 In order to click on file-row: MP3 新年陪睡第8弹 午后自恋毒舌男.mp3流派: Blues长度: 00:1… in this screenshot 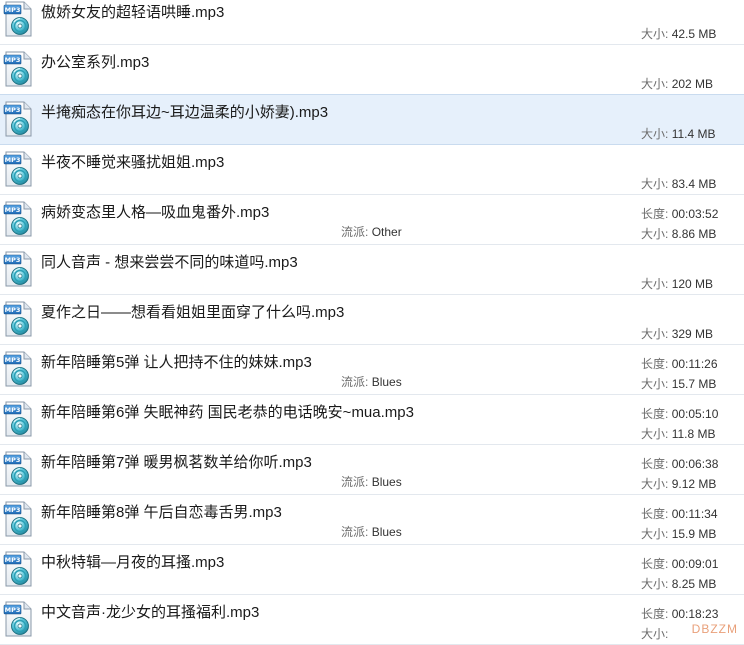, I will do `click(372, 520)`.